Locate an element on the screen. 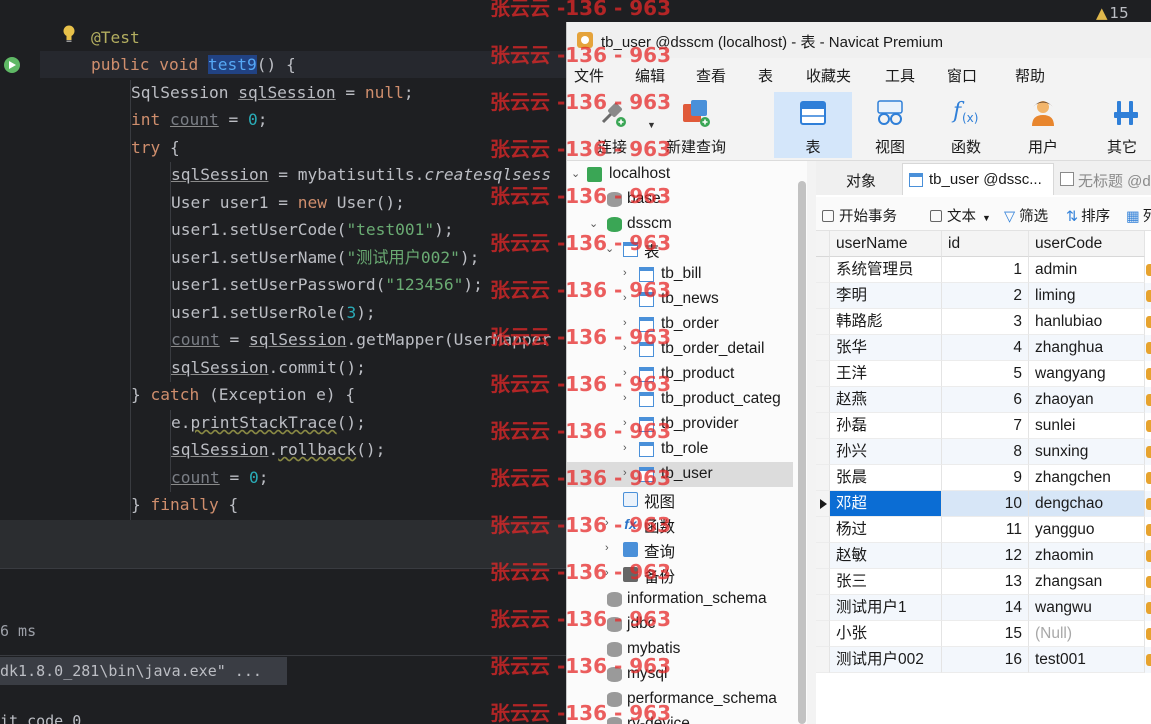  table-cell: wangwu is located at coordinates (1087, 608).